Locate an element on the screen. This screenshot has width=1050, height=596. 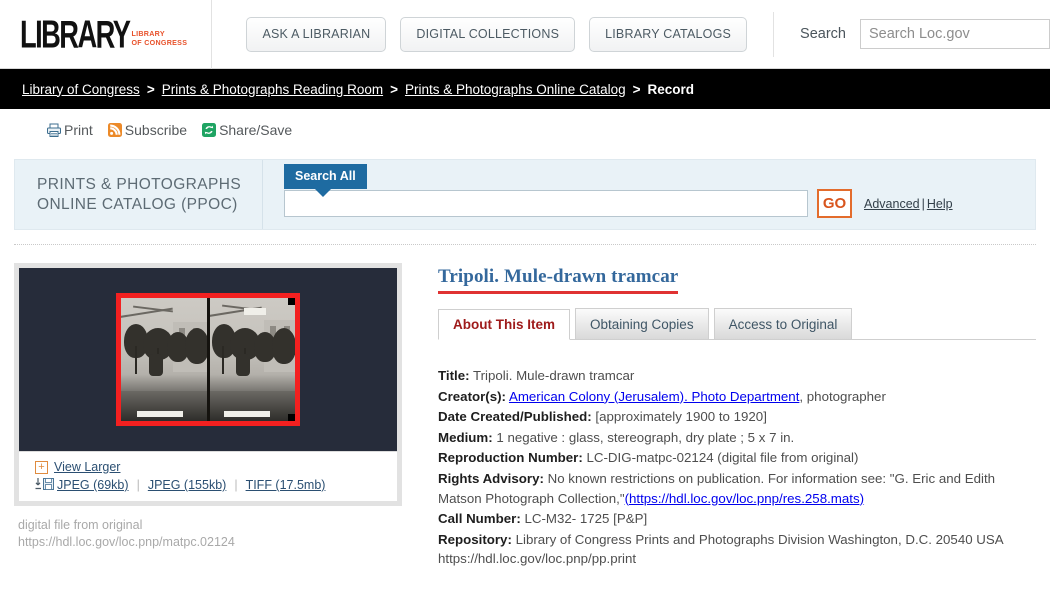
header-search: Search is located at coordinates (911, 34).